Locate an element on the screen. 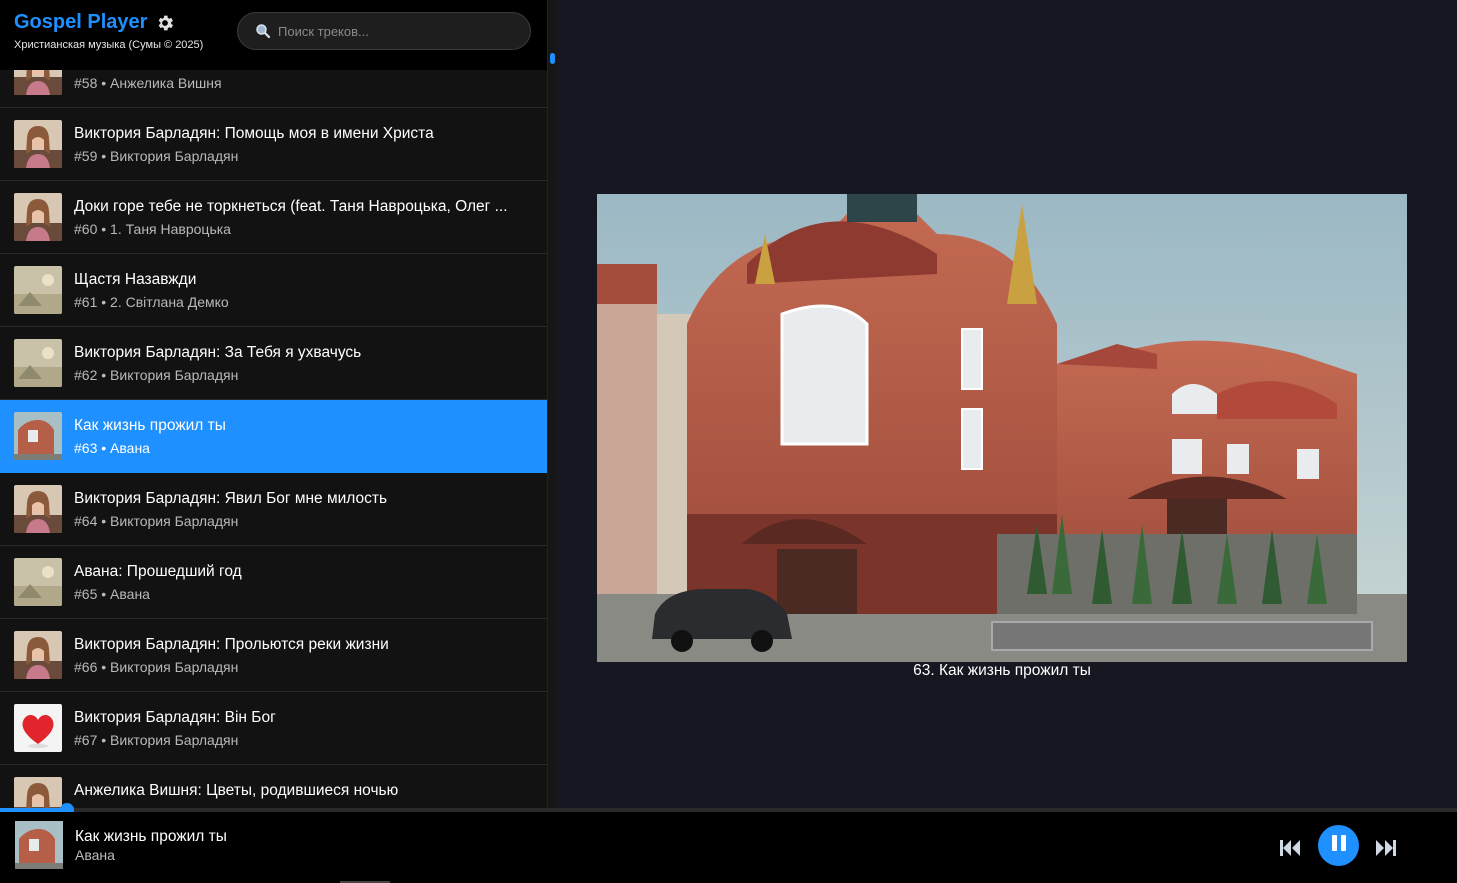  building-cover-thumbnail is located at coordinates (38, 436).